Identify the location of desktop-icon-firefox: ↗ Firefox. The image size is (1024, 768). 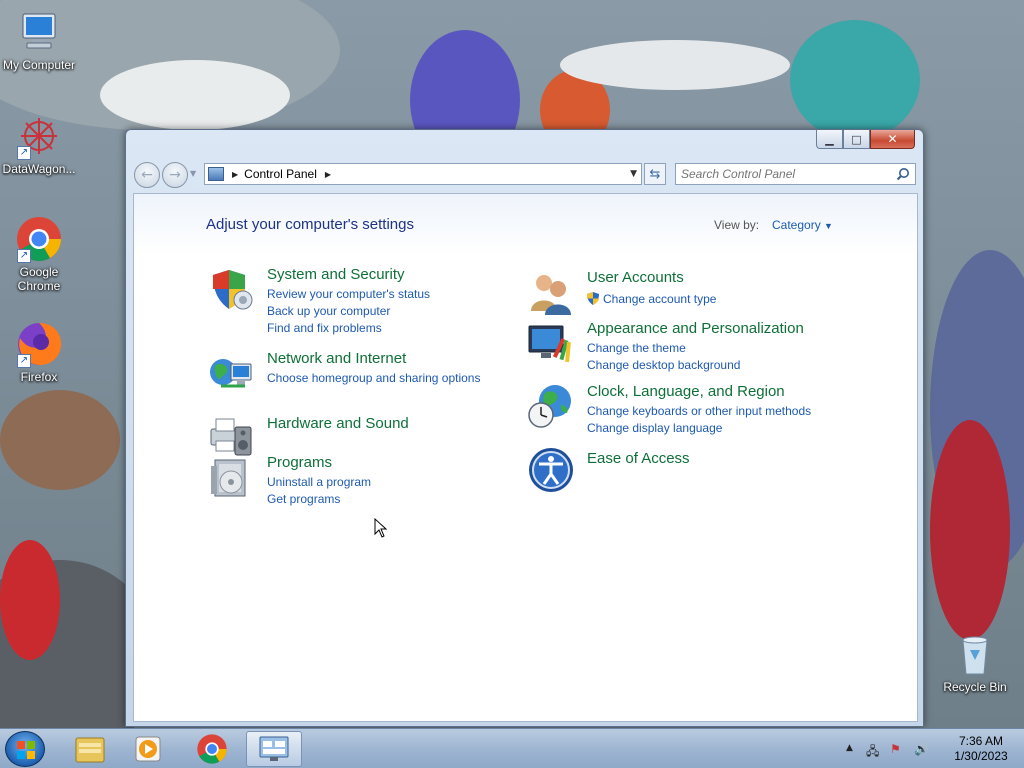
(39, 352).